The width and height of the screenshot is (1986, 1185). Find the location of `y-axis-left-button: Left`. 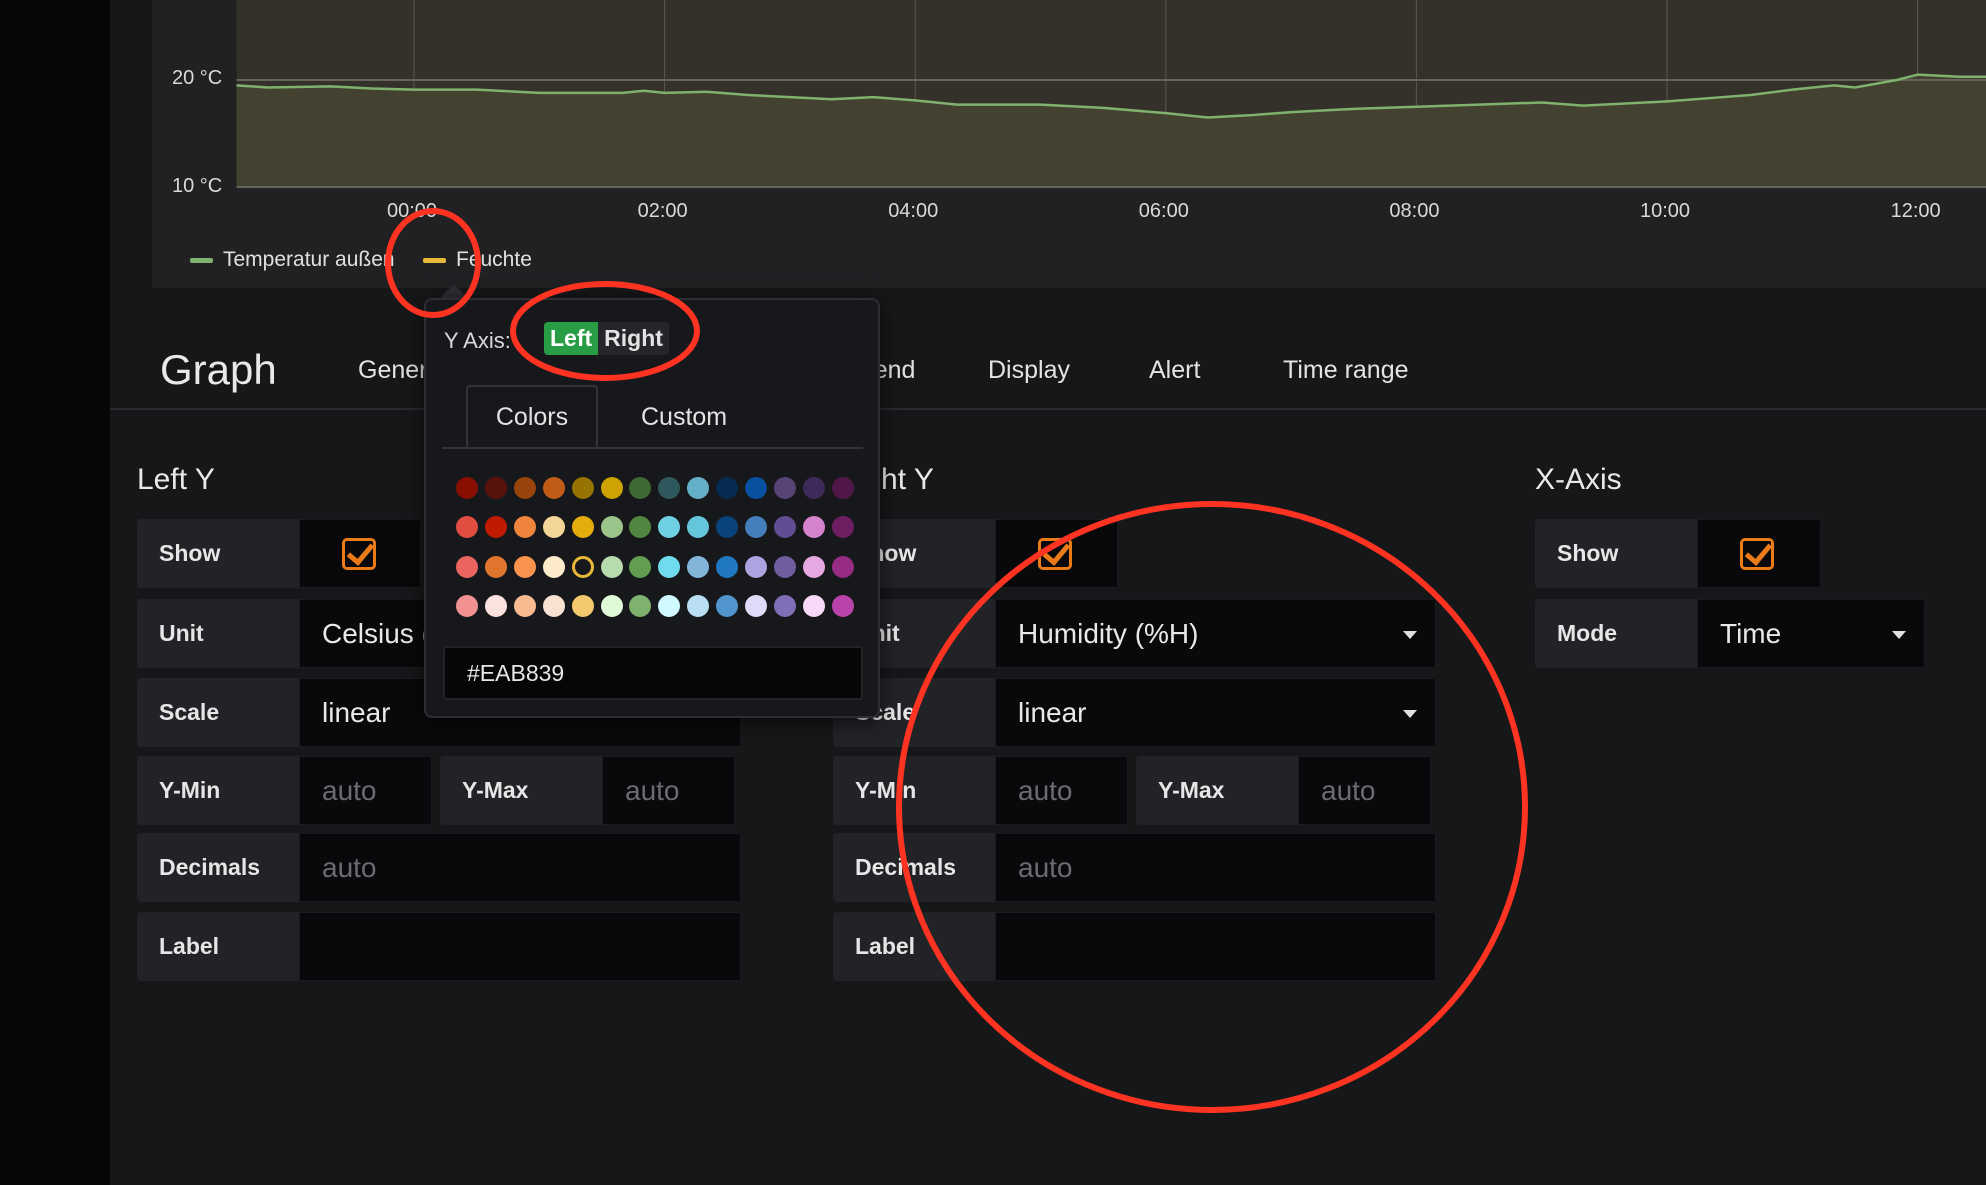

y-axis-left-button: Left is located at coordinates (571, 338).